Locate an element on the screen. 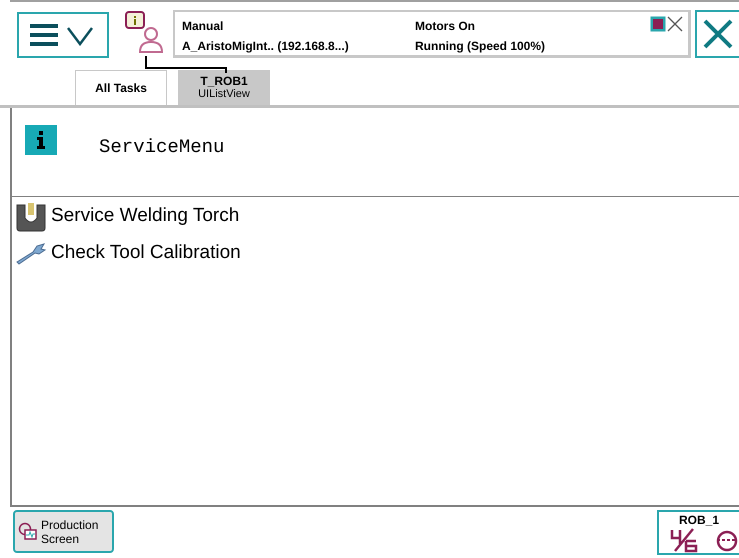  increment-icon is located at coordinates (684, 540).